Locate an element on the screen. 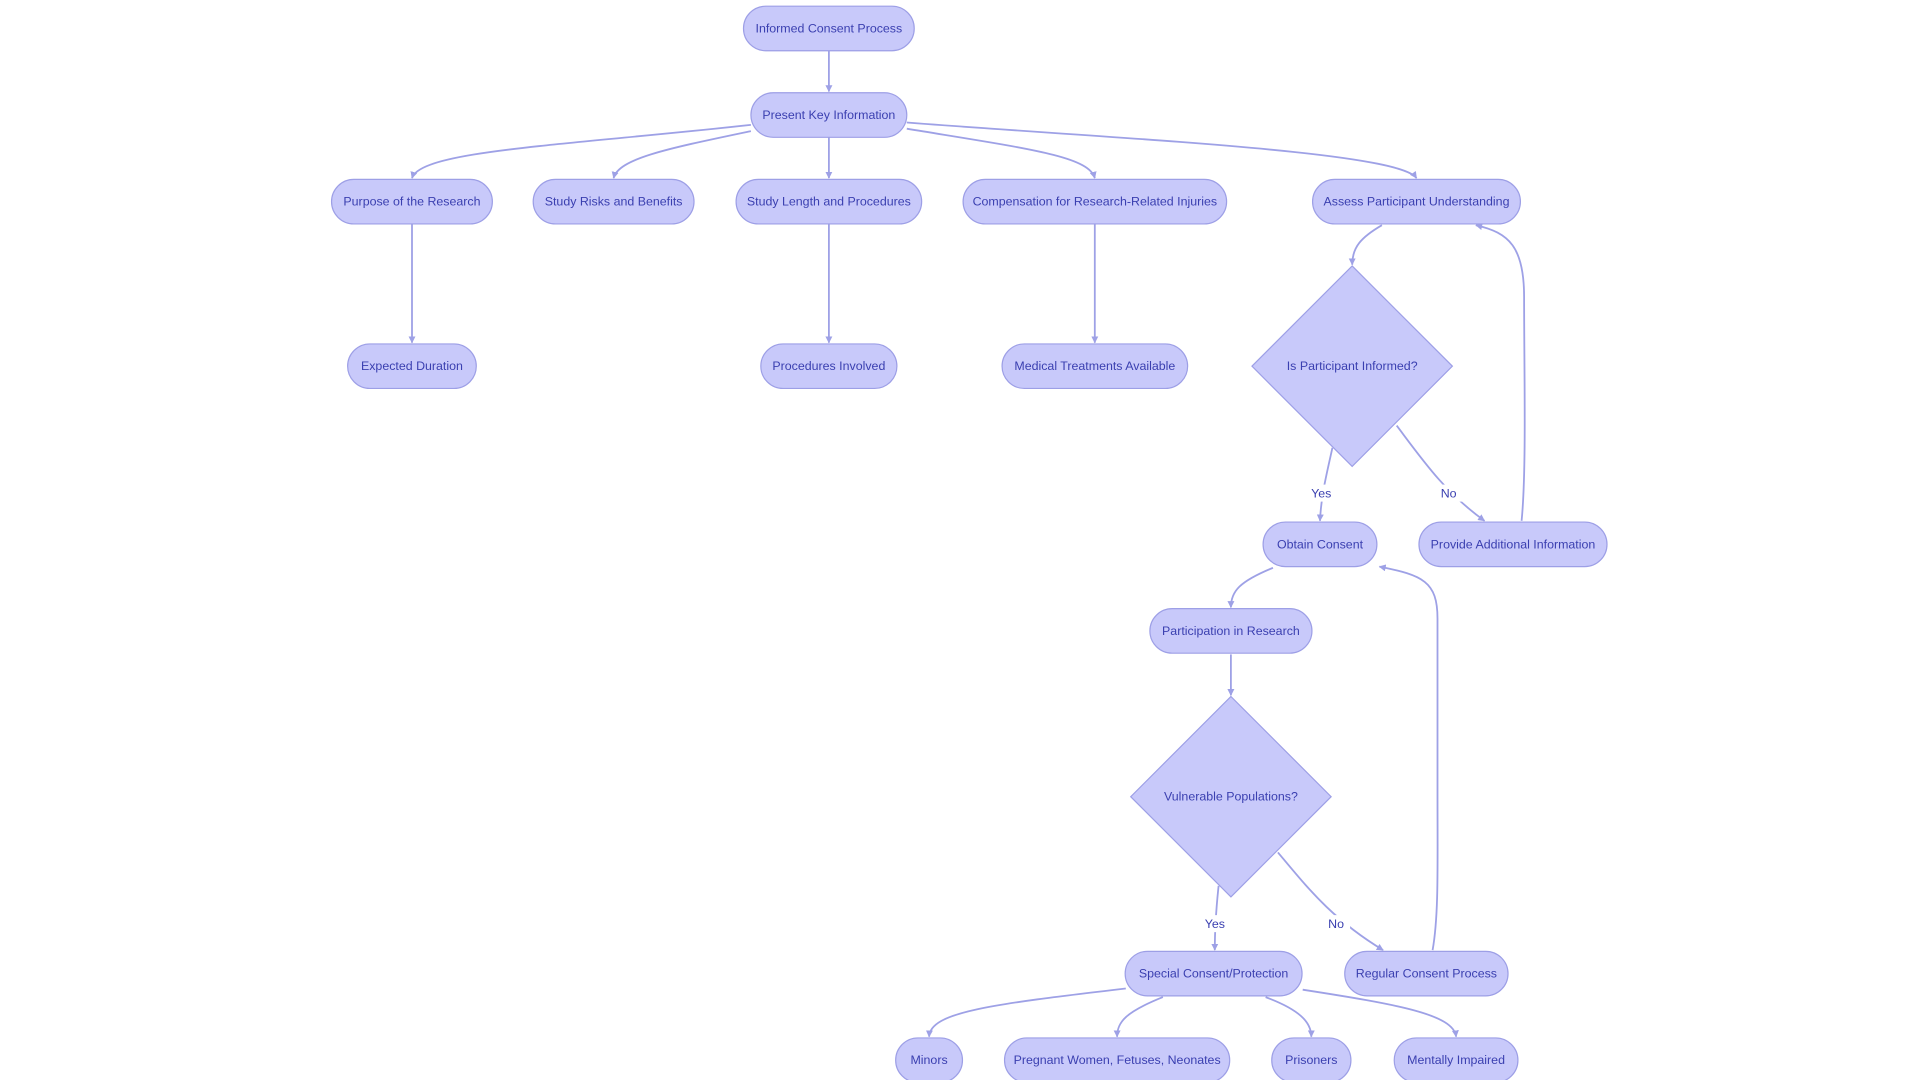 The image size is (1920, 1080). edge-obtain-consent-to-participation is located at coordinates (1250, 587).